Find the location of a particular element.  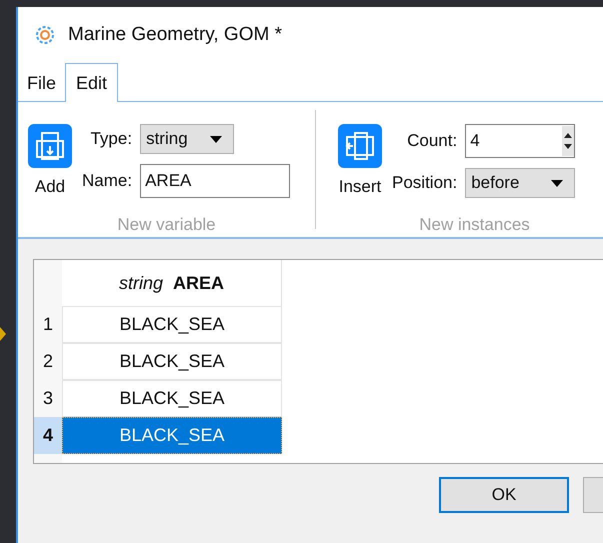

count-spinbox: 4 is located at coordinates (520, 141).